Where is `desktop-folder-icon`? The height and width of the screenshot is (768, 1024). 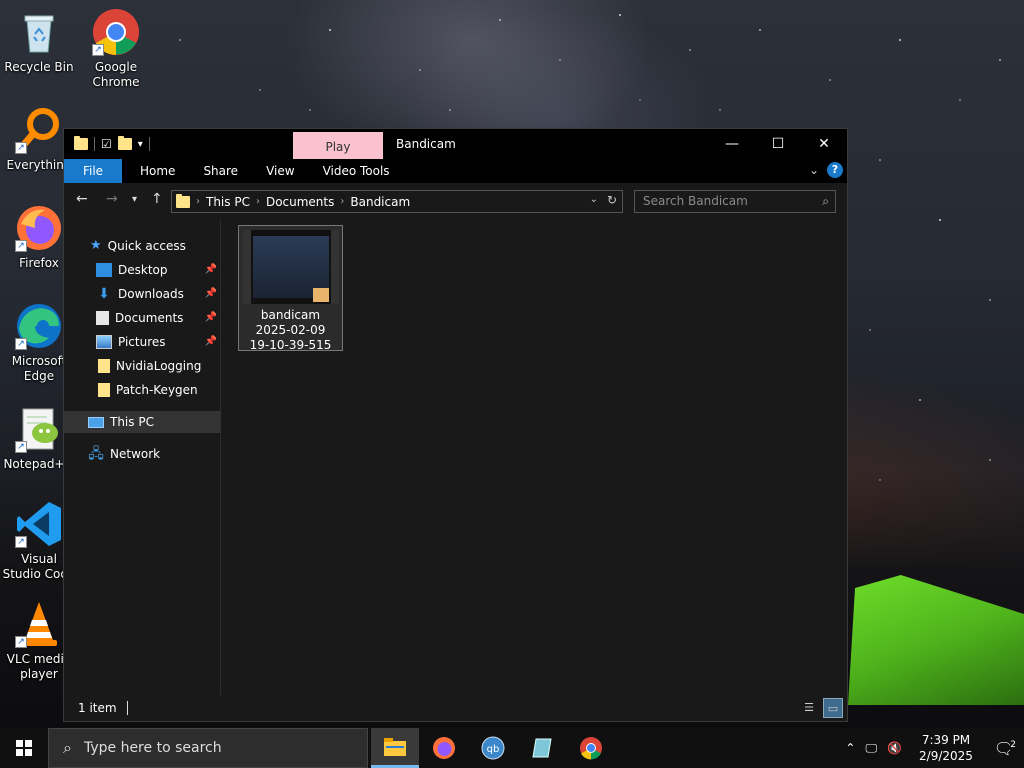
desktop-folder-icon is located at coordinates (104, 270).